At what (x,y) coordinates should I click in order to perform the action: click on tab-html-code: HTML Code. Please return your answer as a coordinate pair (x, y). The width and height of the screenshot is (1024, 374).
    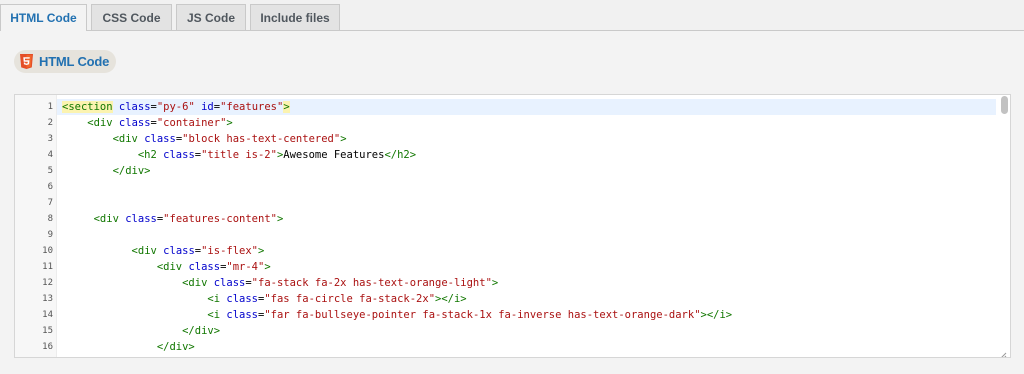
    Looking at the image, I should click on (43, 17).